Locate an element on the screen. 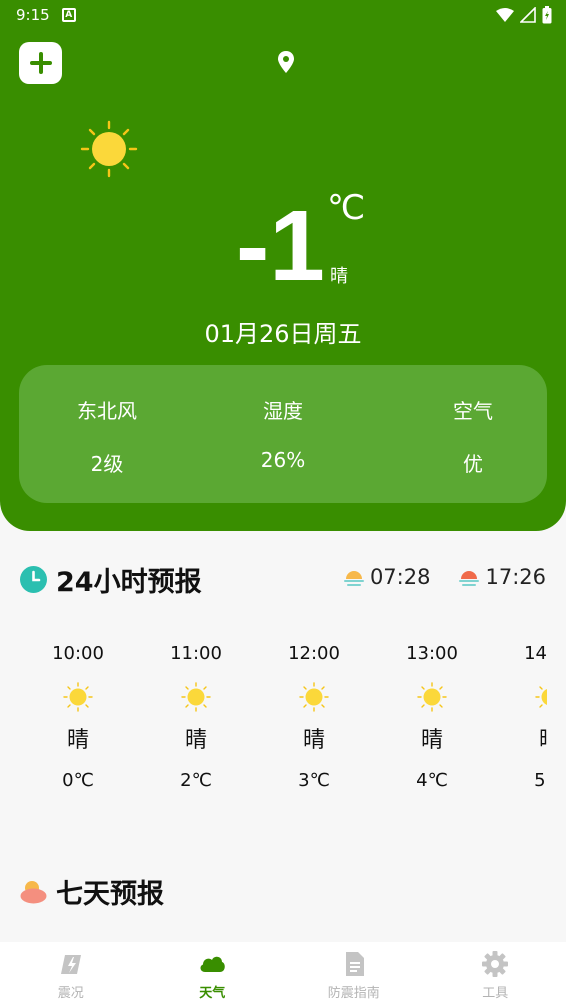 Image resolution: width=566 pixels, height=1008 pixels. nav-item-tools: 工具 is located at coordinates (495, 975).